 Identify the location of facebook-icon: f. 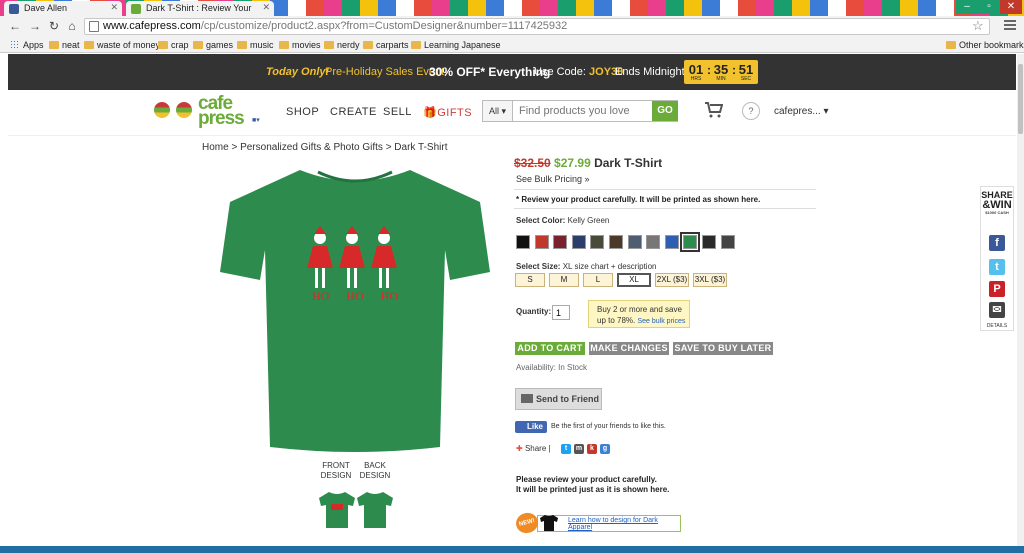
(997, 243).